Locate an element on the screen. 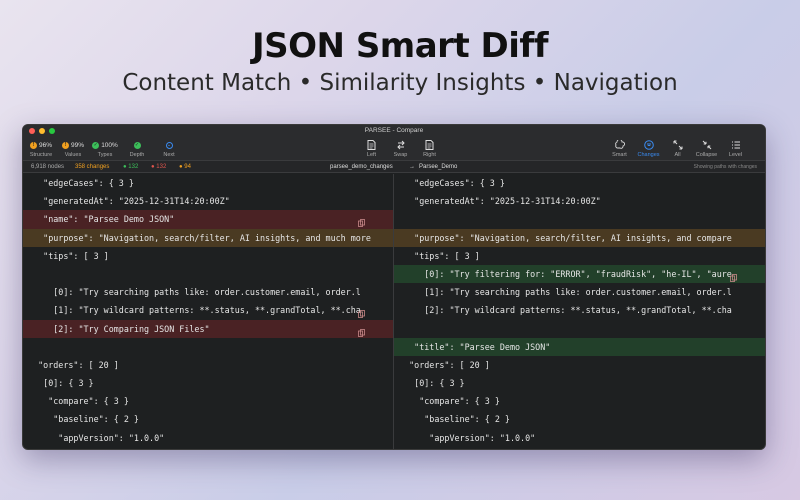 This screenshot has height=500, width=800. toolbar-swap-button: Swap is located at coordinates (400, 148).